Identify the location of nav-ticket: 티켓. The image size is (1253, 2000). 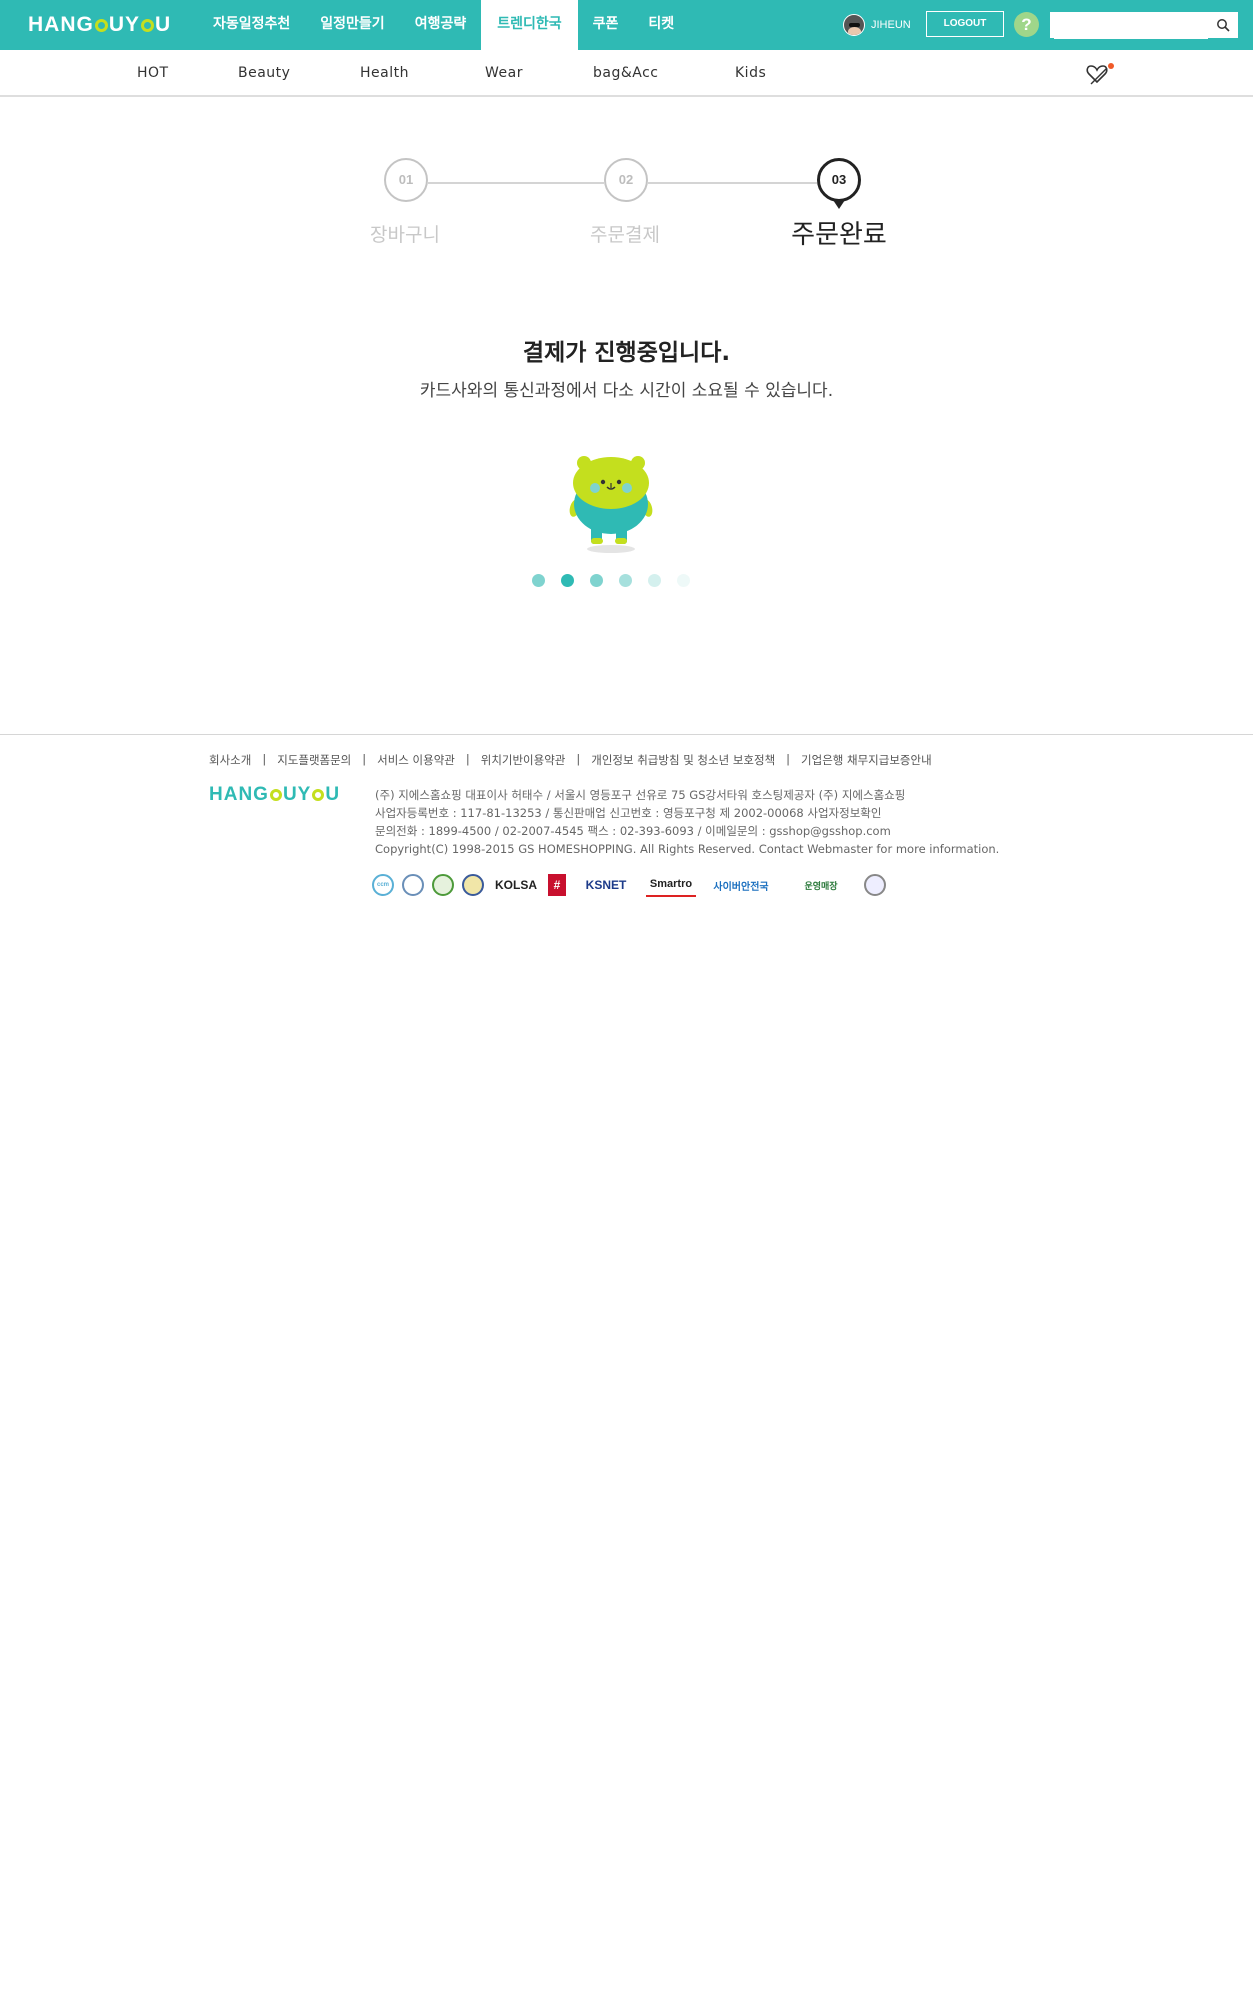
(661, 25).